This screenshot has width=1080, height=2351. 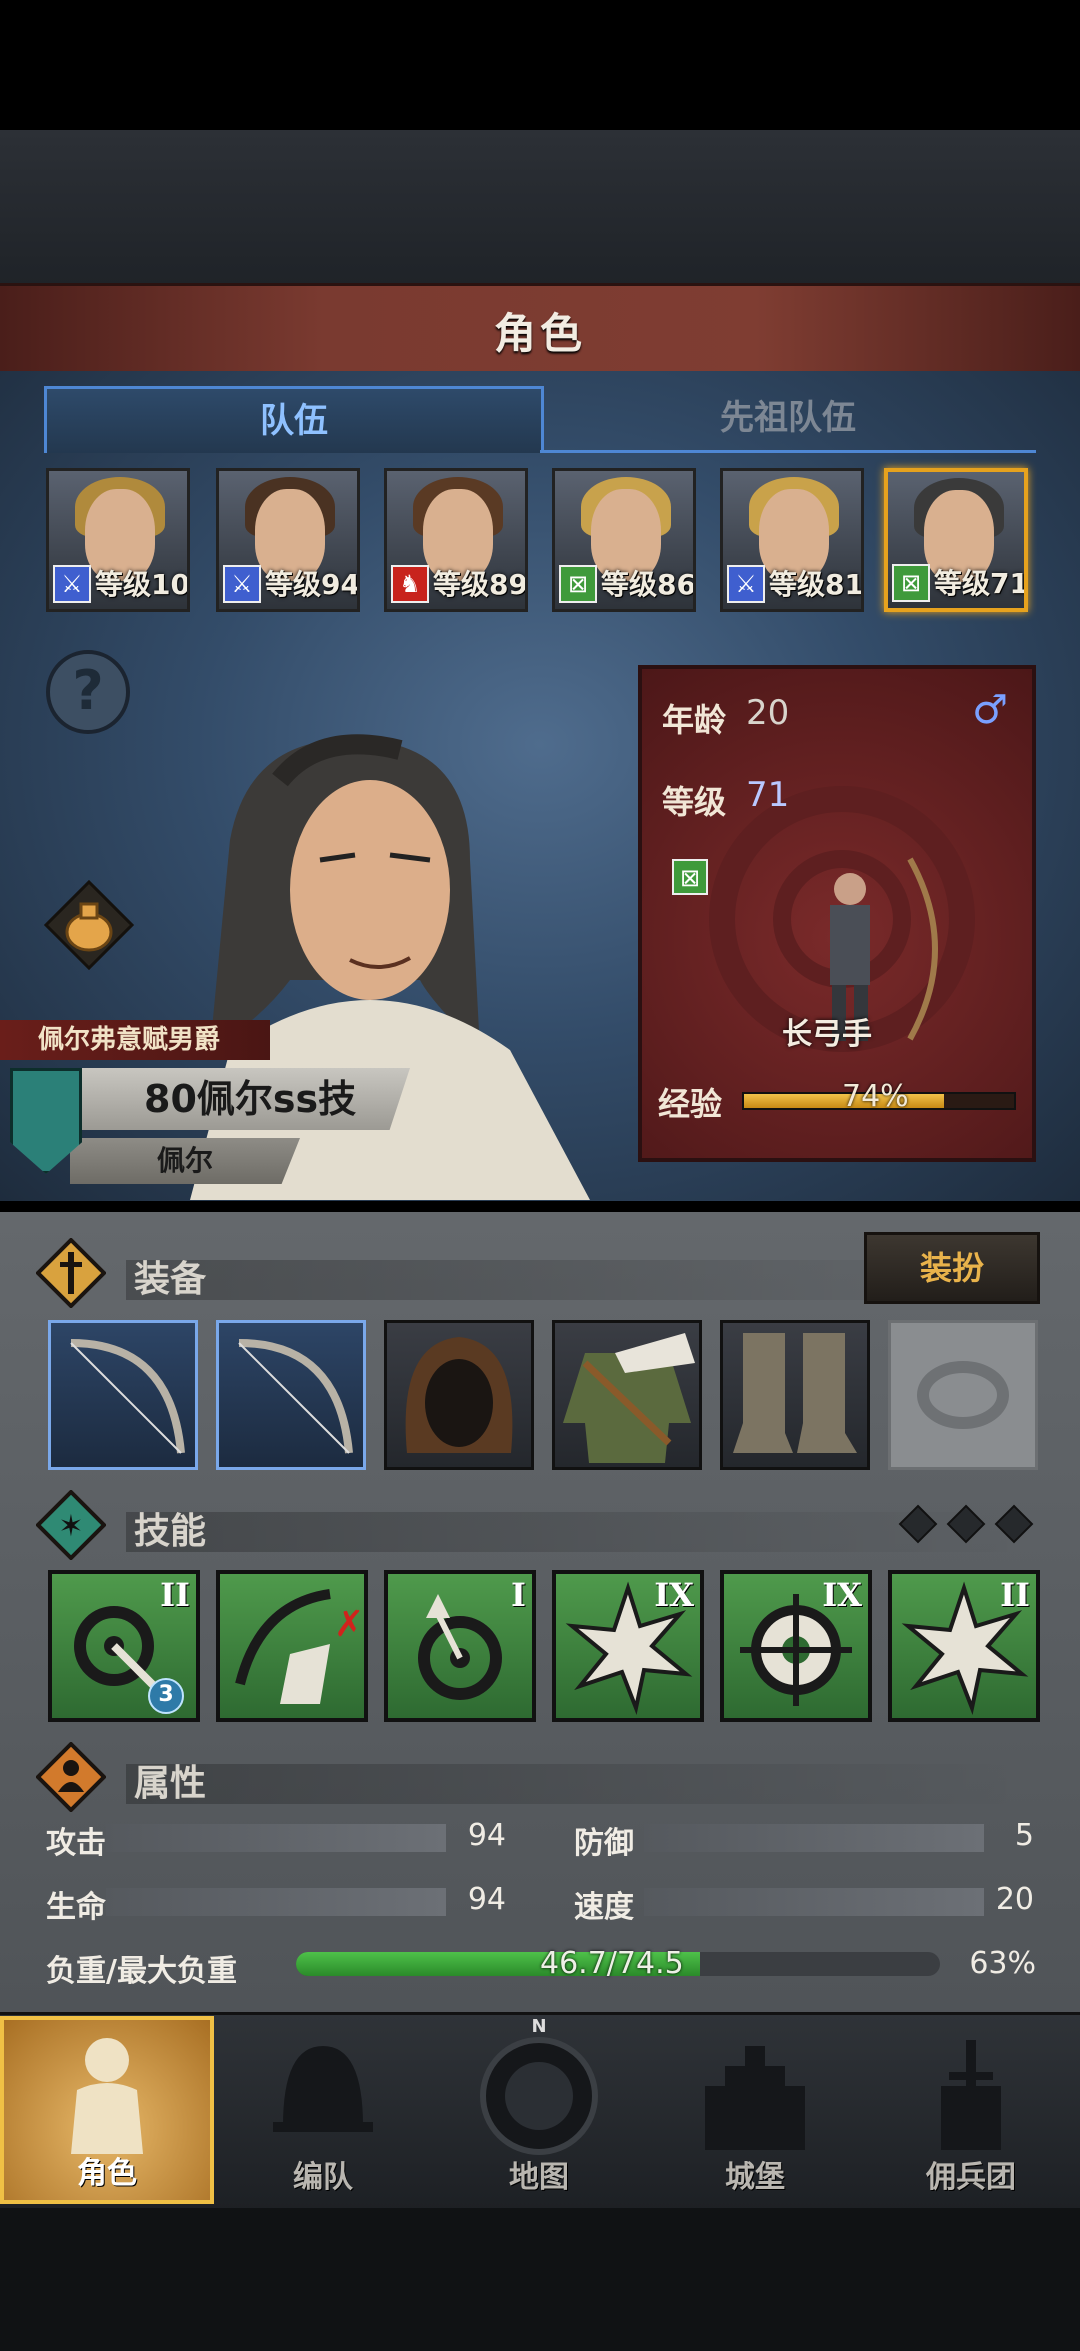 I want to click on hero-card-6-selected: ⊠ 等级71, so click(x=956, y=540).